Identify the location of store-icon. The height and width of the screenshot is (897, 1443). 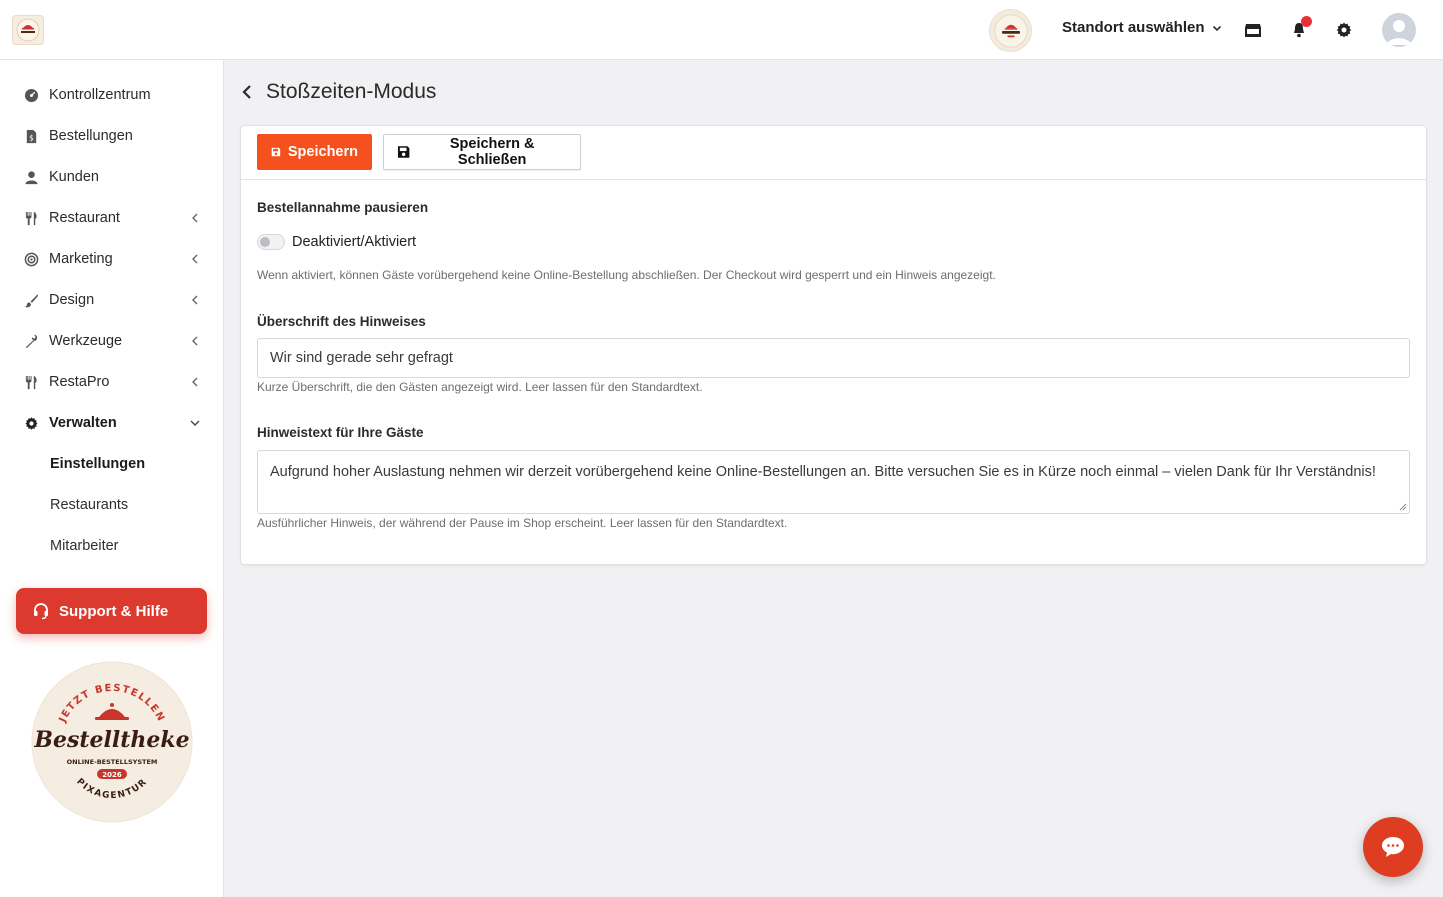
(1253, 30).